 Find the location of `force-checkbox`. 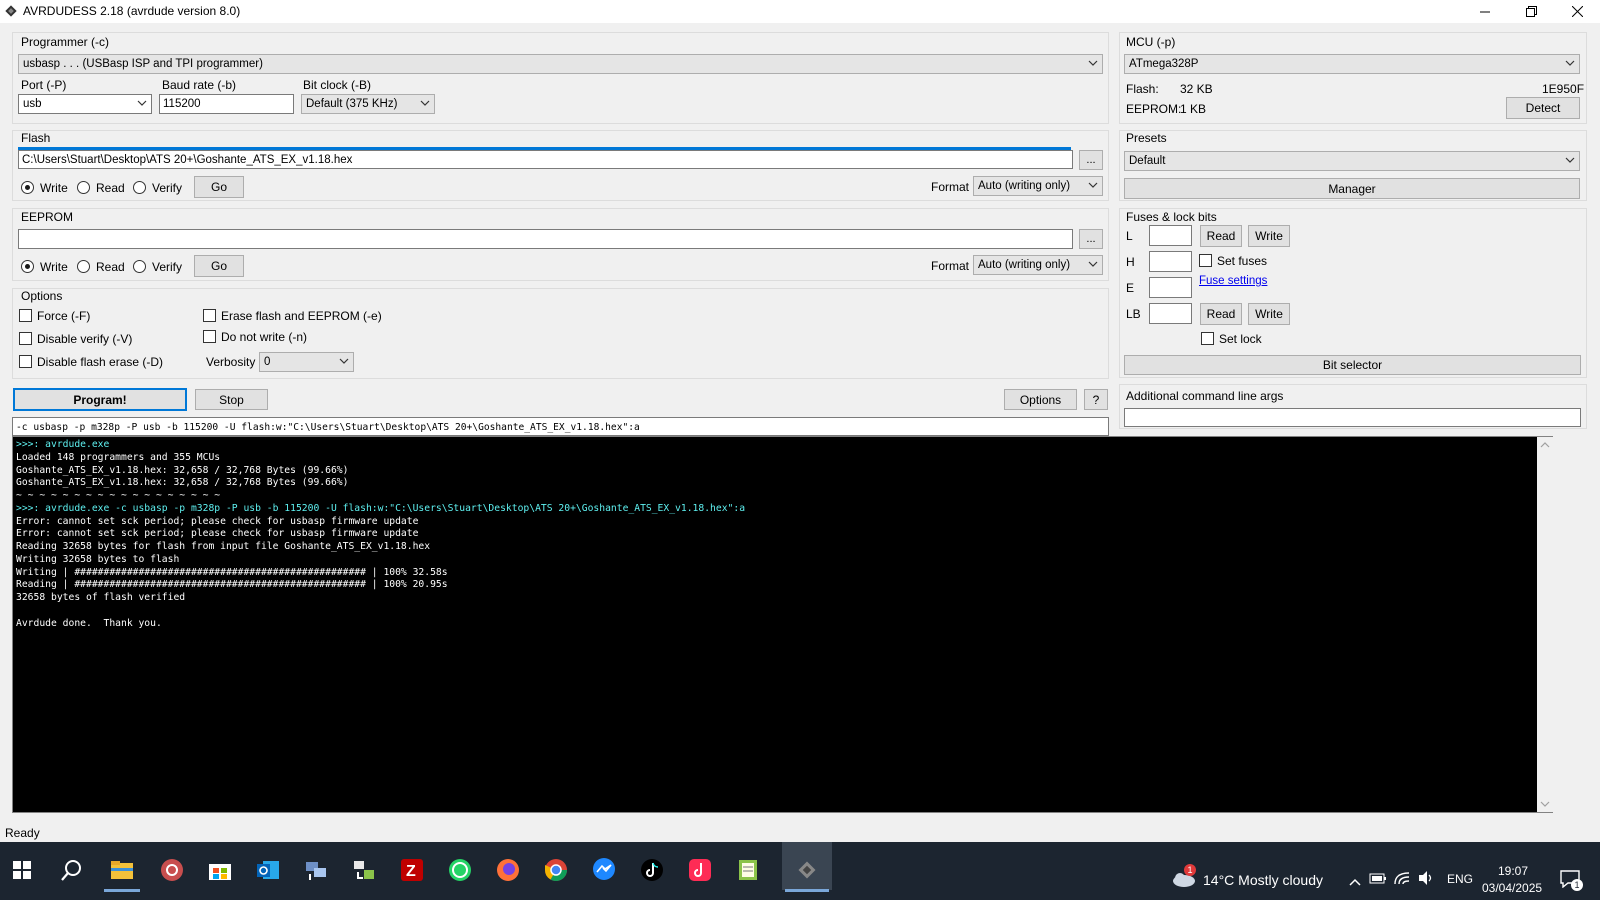

force-checkbox is located at coordinates (25, 315).